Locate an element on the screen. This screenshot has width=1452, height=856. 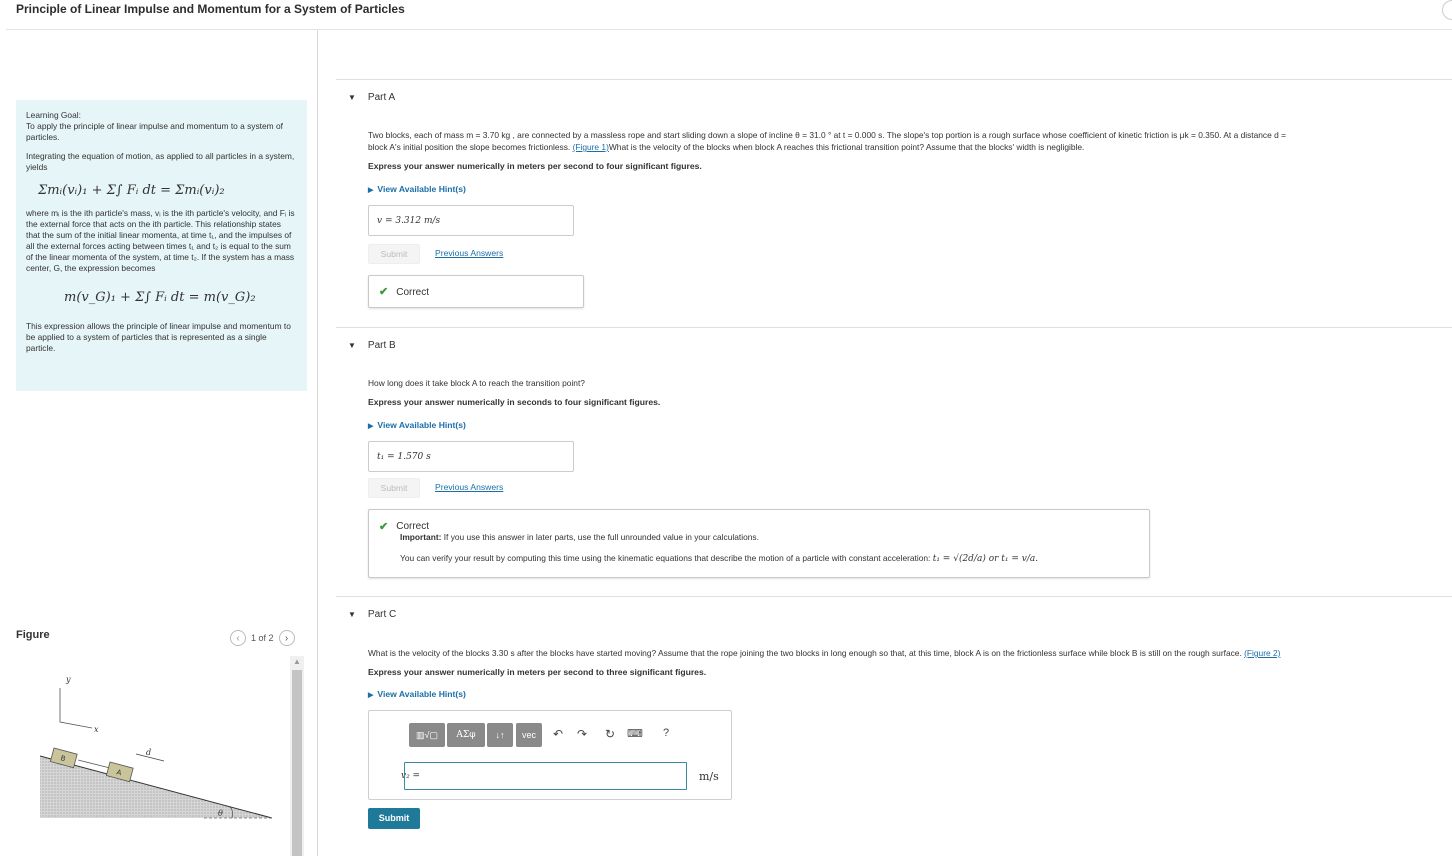
figure-label: Figure is located at coordinates (33, 635).